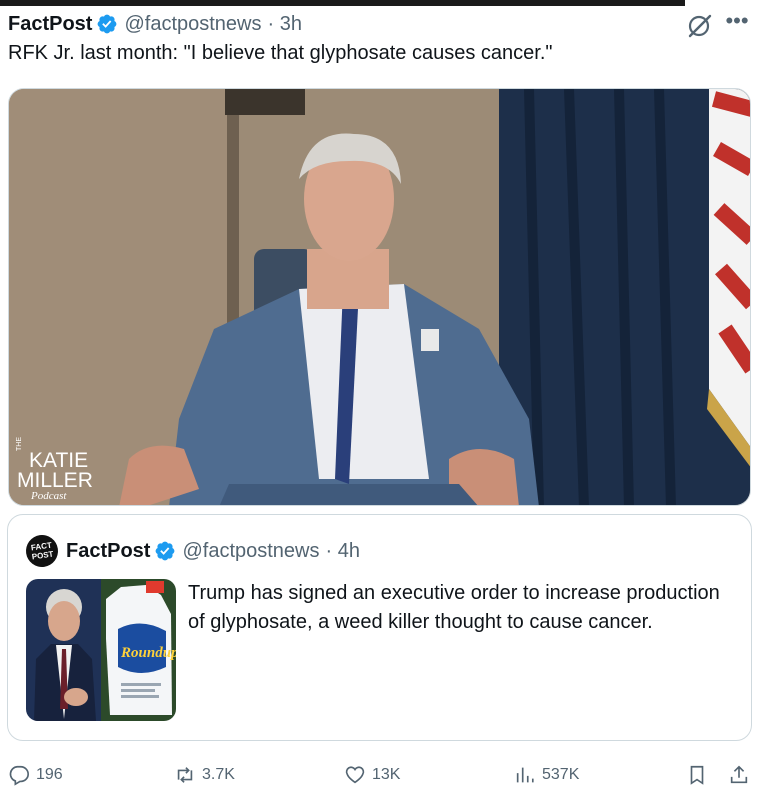 The width and height of the screenshot is (759, 800). What do you see at coordinates (697, 775) in the screenshot?
I see `bookmark-icon` at bounding box center [697, 775].